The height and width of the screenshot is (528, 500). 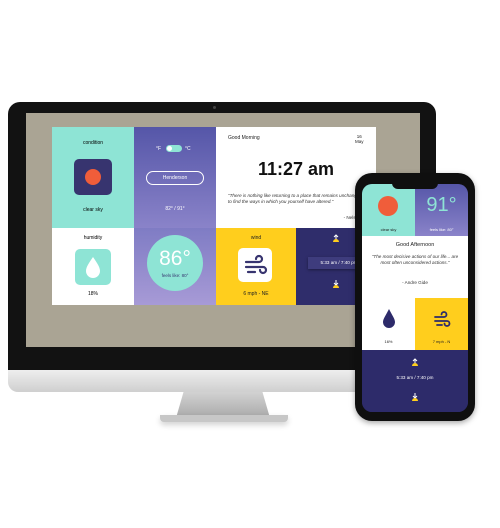 What do you see at coordinates (415, 185) in the screenshot?
I see `phone-notch` at bounding box center [415, 185].